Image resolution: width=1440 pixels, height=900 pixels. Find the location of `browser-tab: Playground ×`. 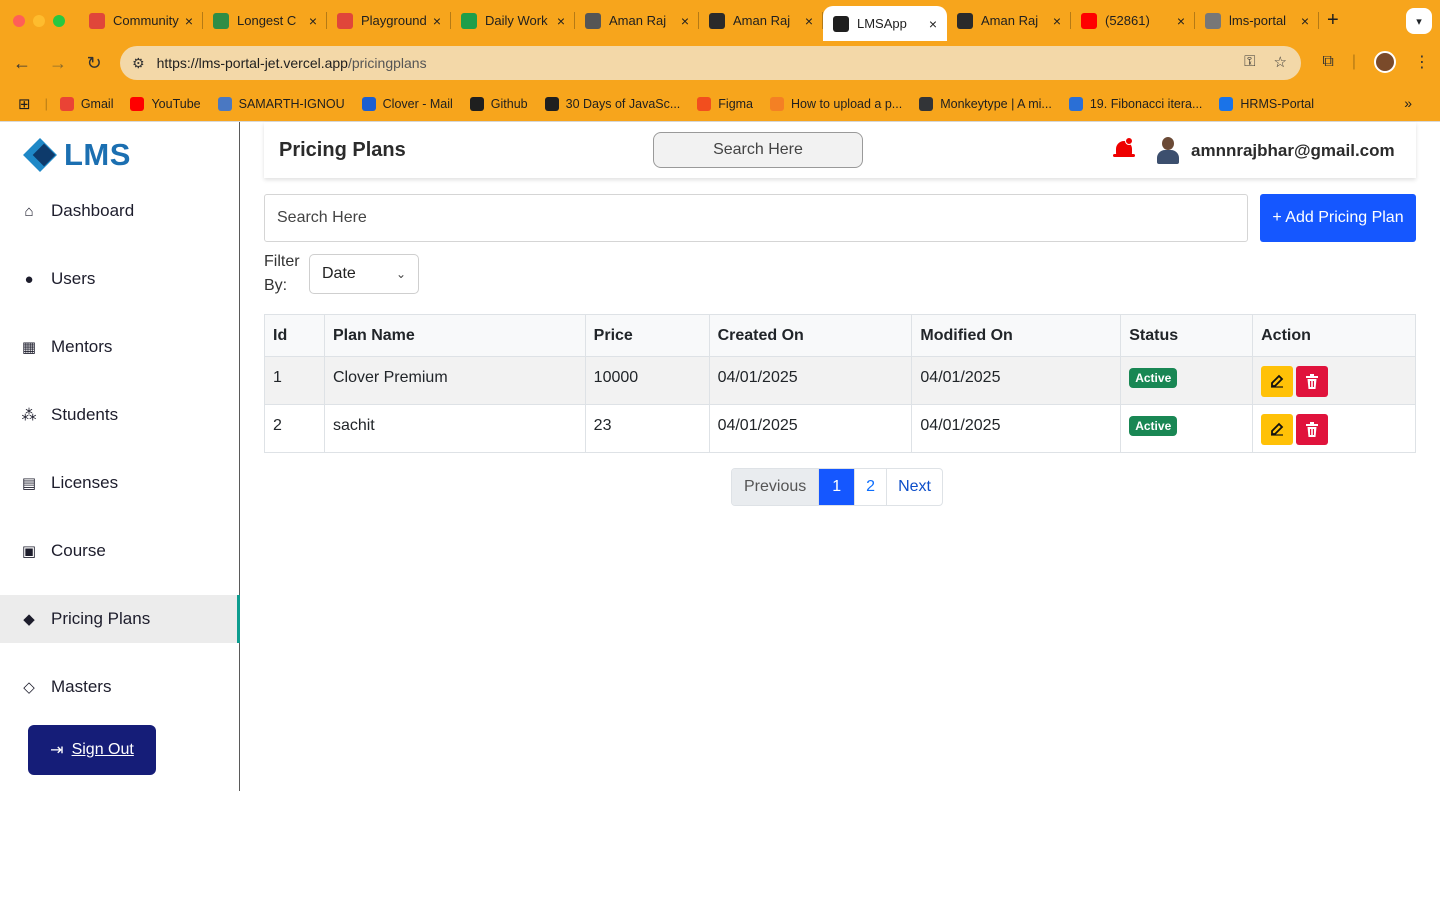

browser-tab: Playground × is located at coordinates (389, 20).